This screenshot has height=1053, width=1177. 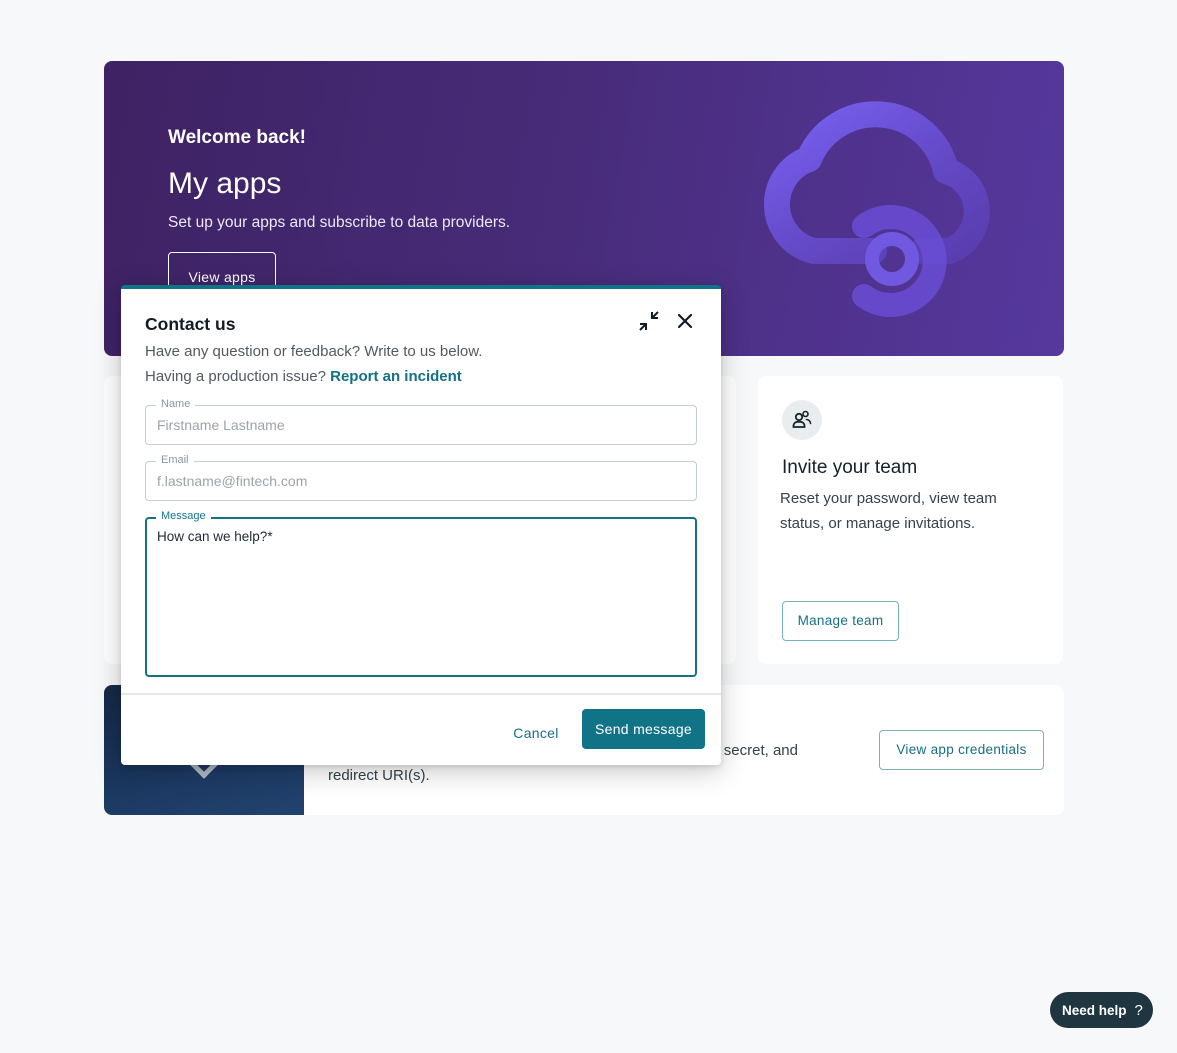 I want to click on need-help-label: Need help, so click(x=1094, y=1010).